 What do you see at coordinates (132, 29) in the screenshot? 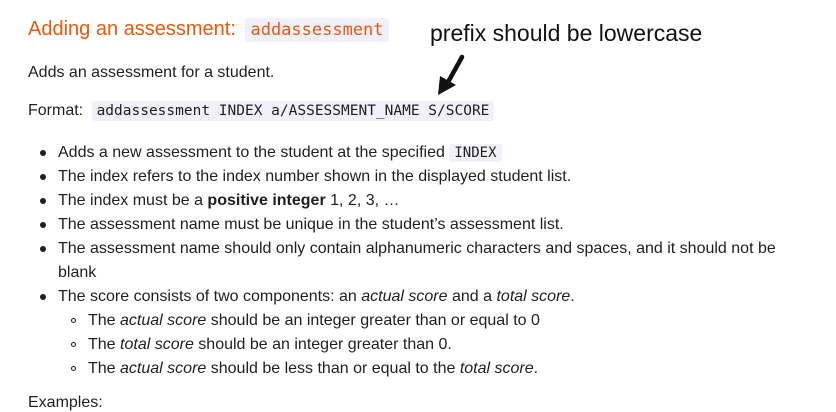
I see `heading-text: Adding an assessment:` at bounding box center [132, 29].